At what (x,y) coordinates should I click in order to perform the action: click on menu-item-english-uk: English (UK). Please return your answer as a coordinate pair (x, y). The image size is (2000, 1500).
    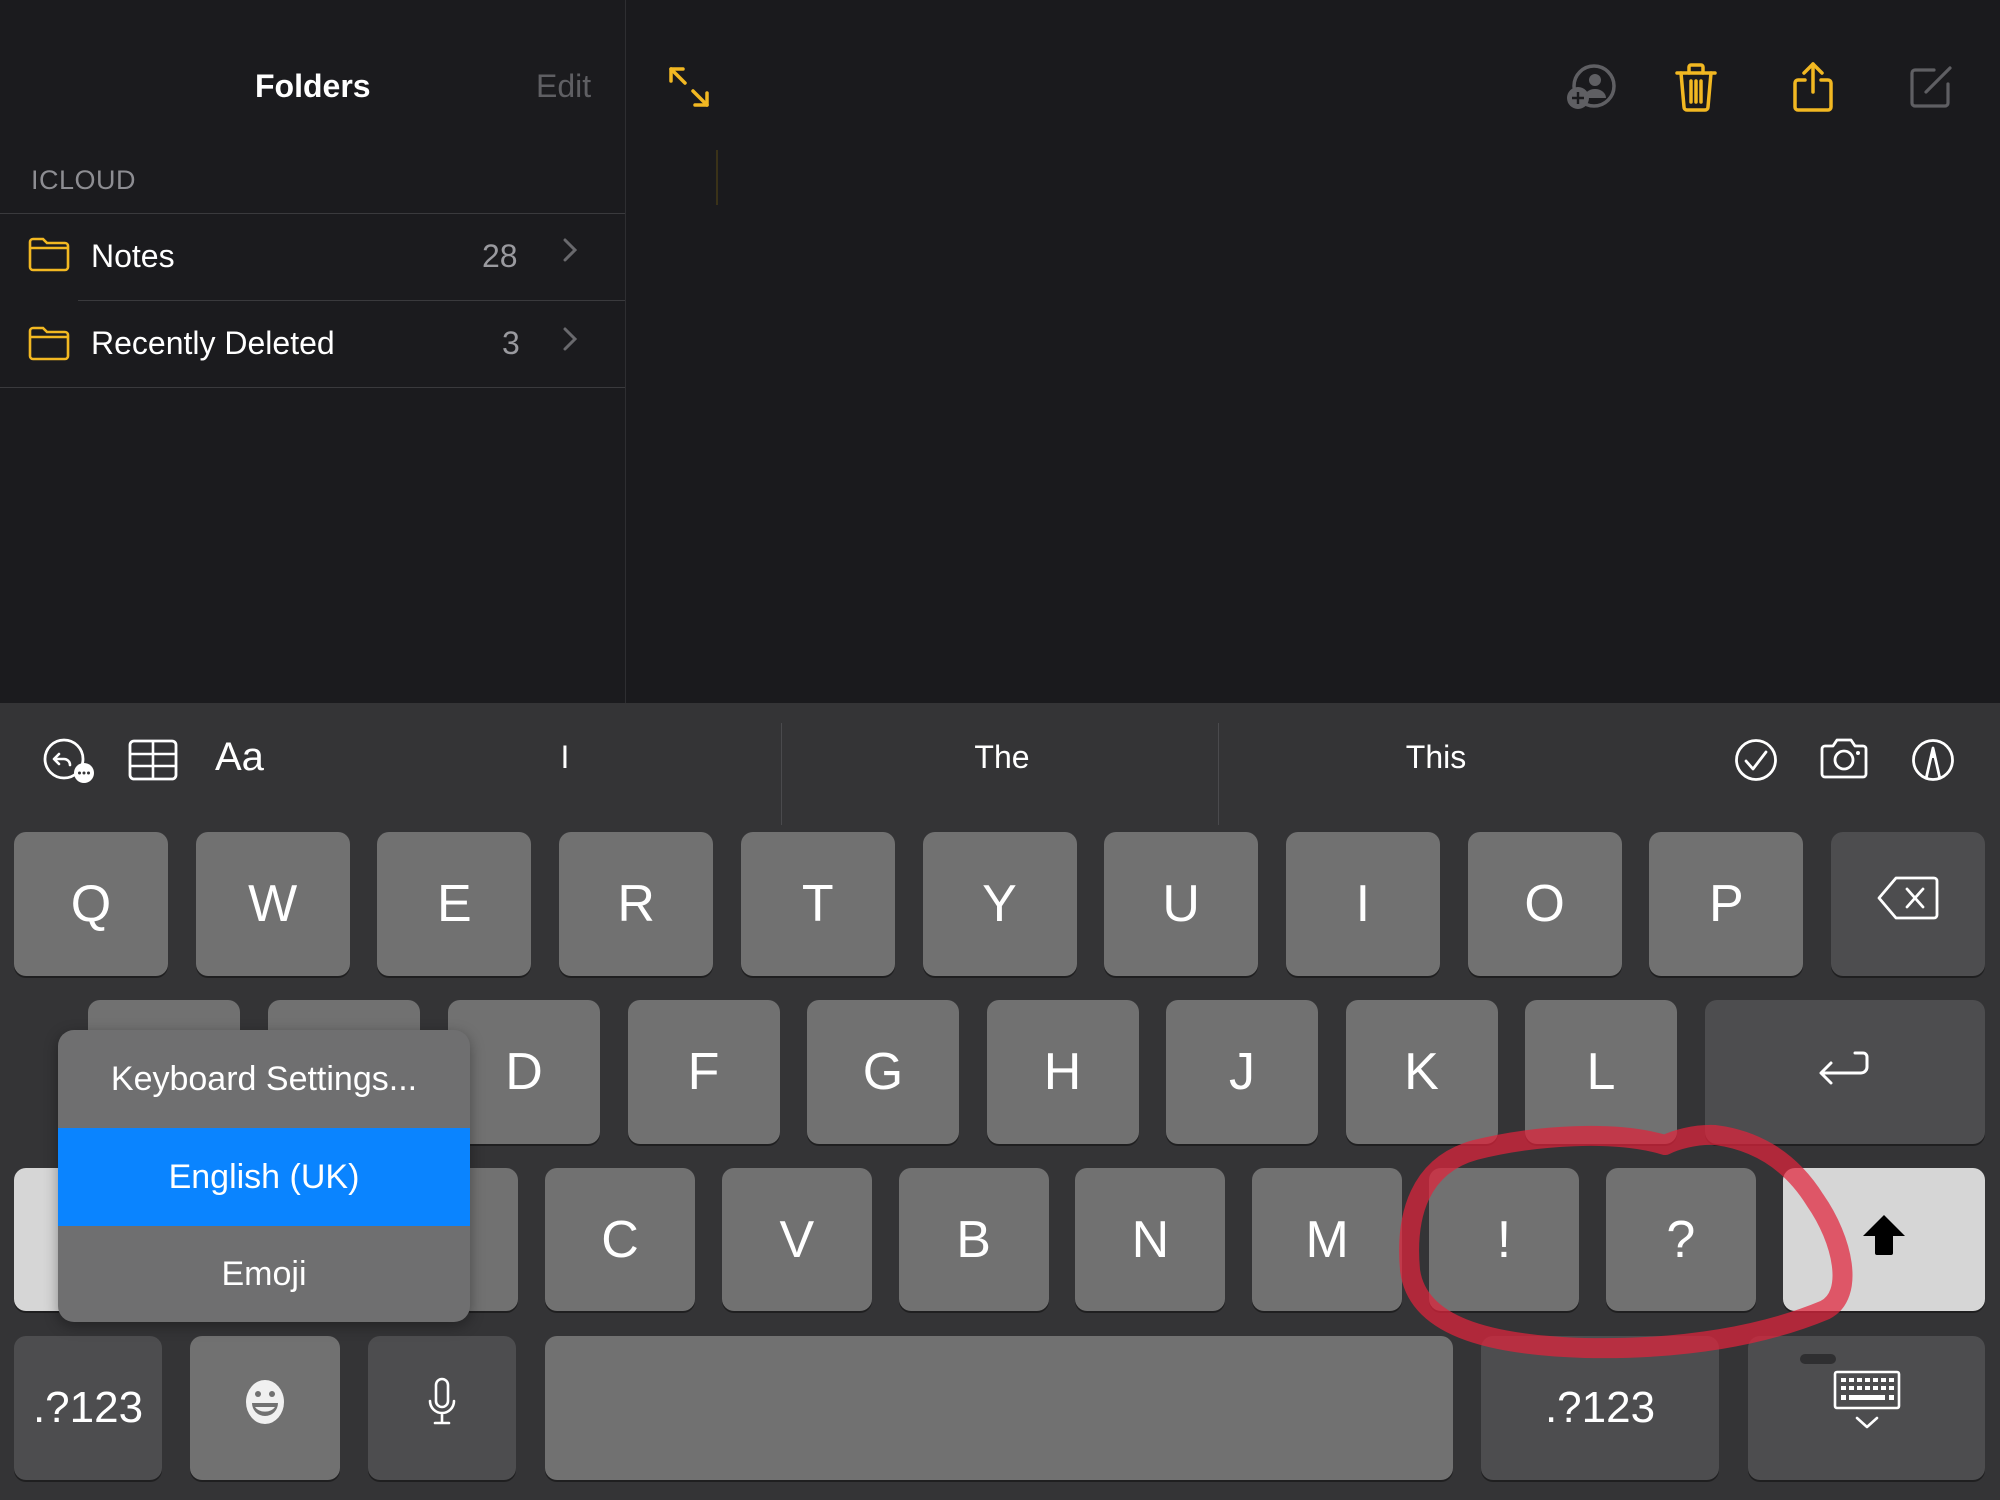
    Looking at the image, I should click on (264, 1177).